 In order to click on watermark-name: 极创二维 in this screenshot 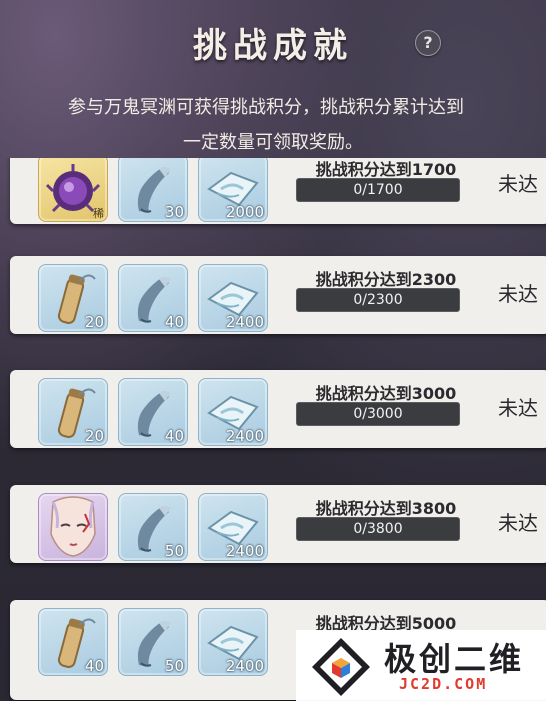, I will do `click(454, 659)`.